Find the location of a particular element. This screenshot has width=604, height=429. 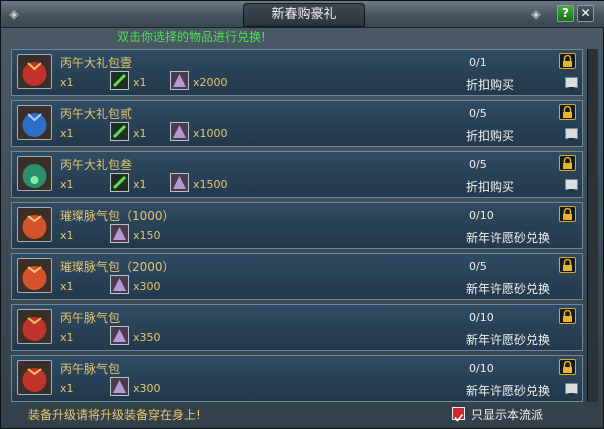

material-quantity: x2000 is located at coordinates (210, 82).